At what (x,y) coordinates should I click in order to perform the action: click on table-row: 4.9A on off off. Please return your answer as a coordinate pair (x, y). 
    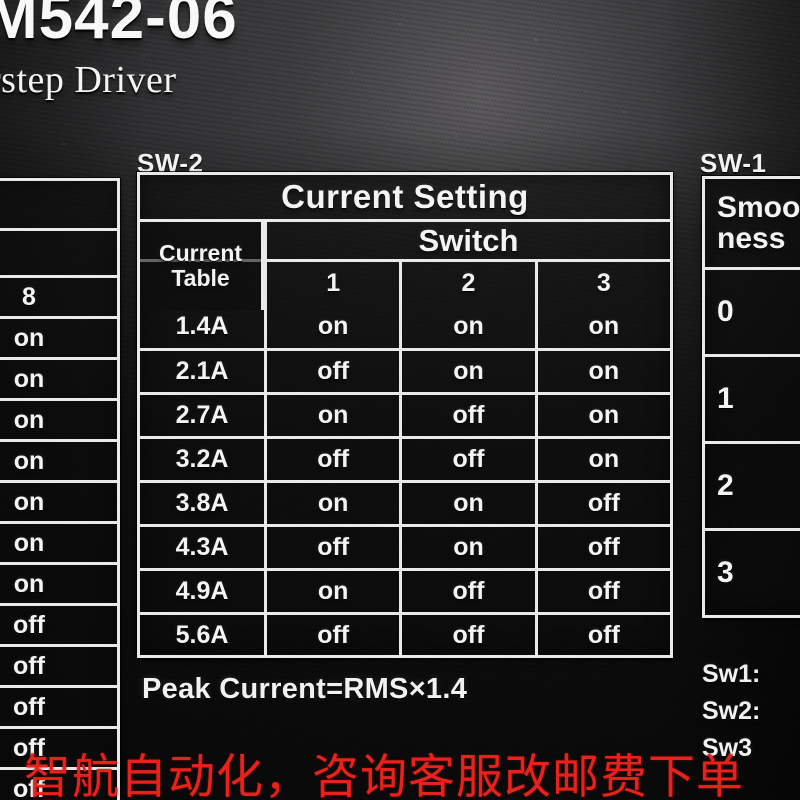
    Looking at the image, I should click on (405, 590).